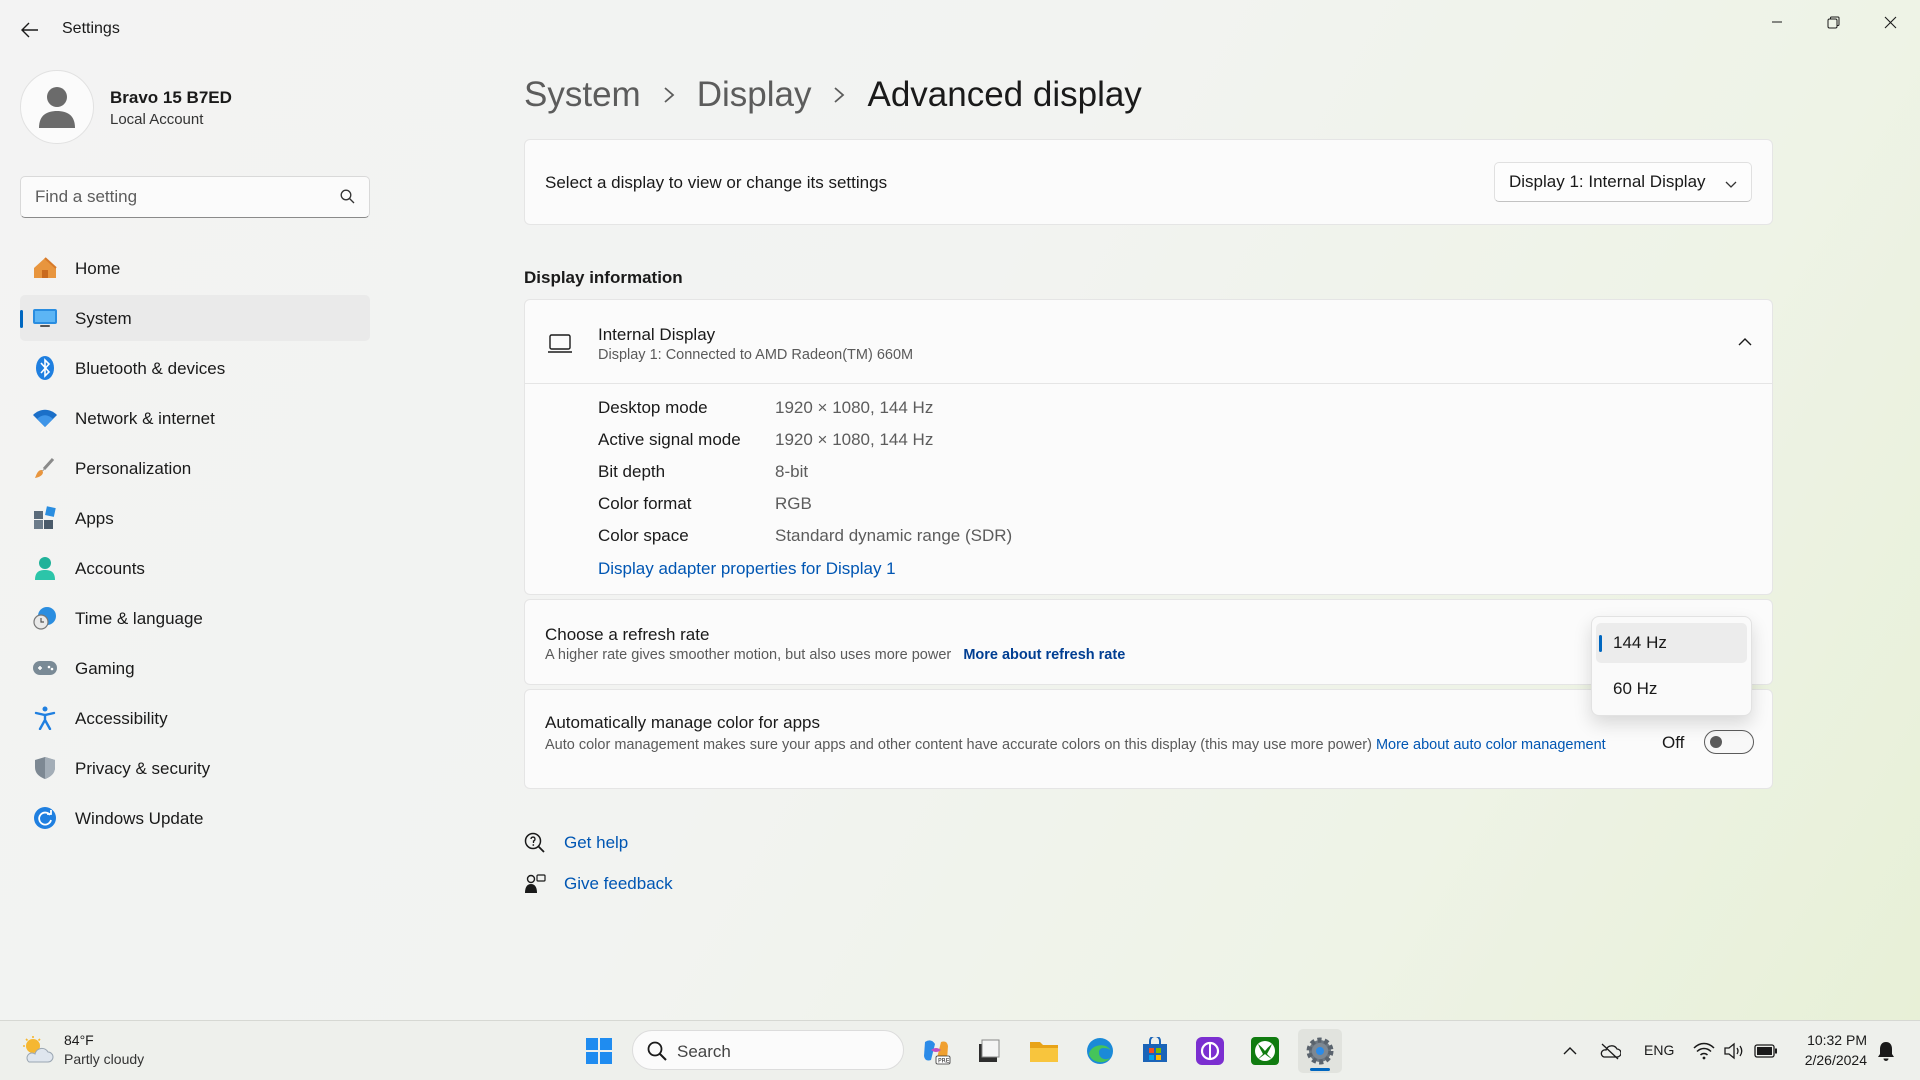 Image resolution: width=1920 pixels, height=1080 pixels. Describe the element at coordinates (45, 368) in the screenshot. I see `bluetooth-icon` at that location.